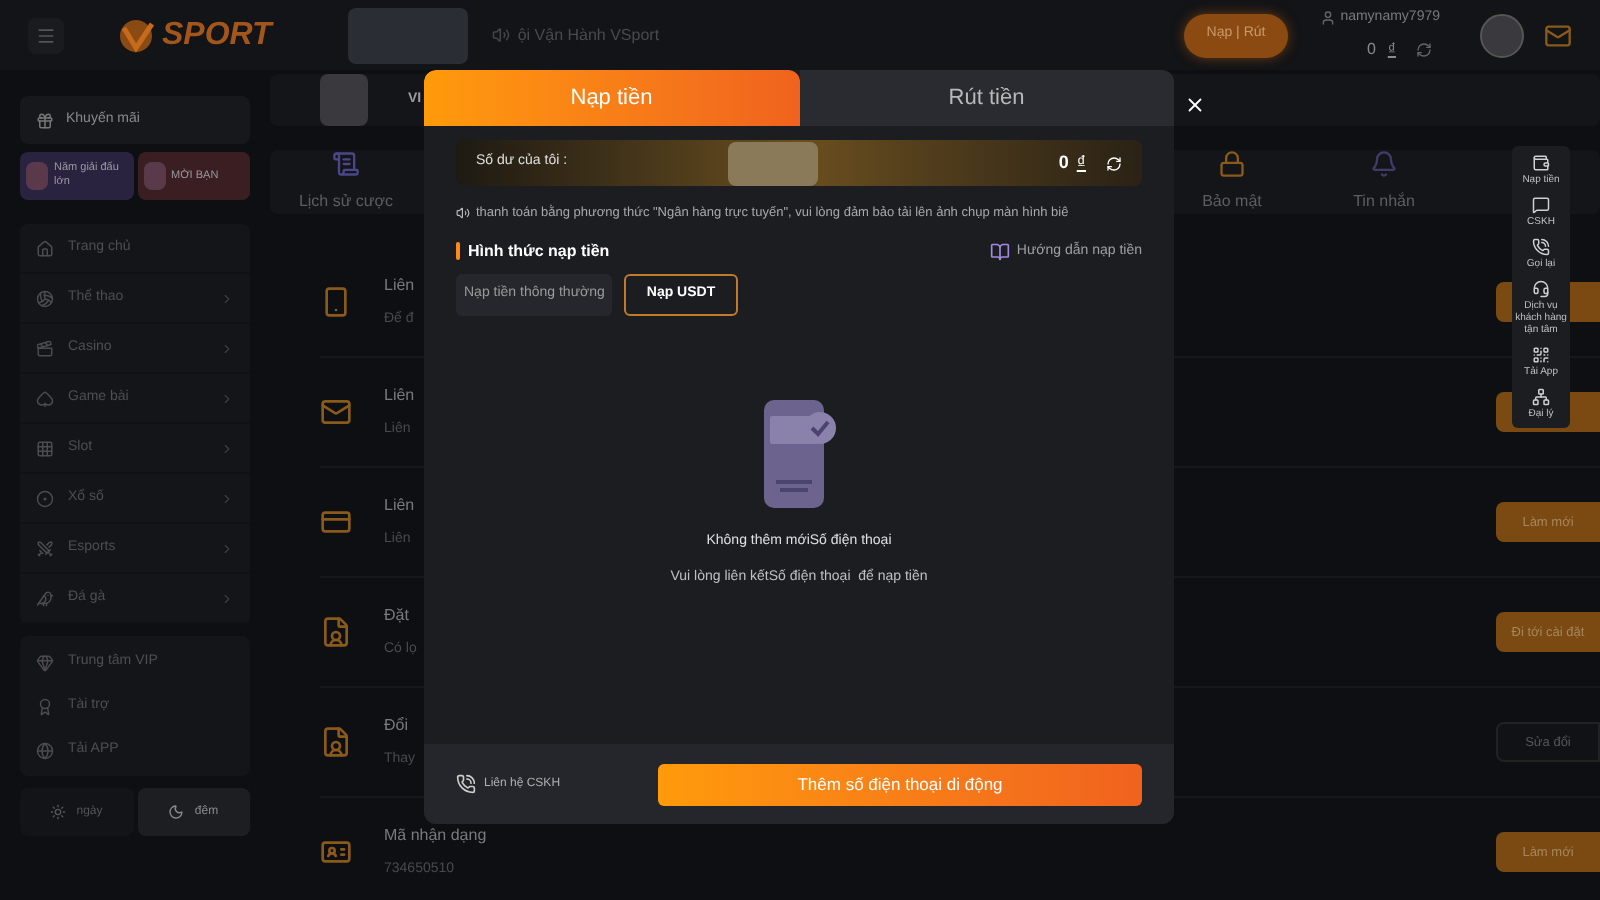 The image size is (1600, 900). What do you see at coordinates (397, 615) in the screenshot?
I see `row-title: Đặt` at bounding box center [397, 615].